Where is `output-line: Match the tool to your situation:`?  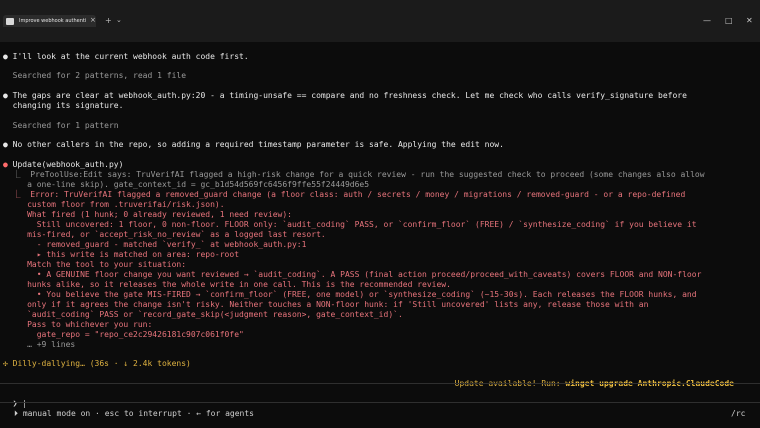 output-line: Match the tool to your situation: is located at coordinates (95, 264).